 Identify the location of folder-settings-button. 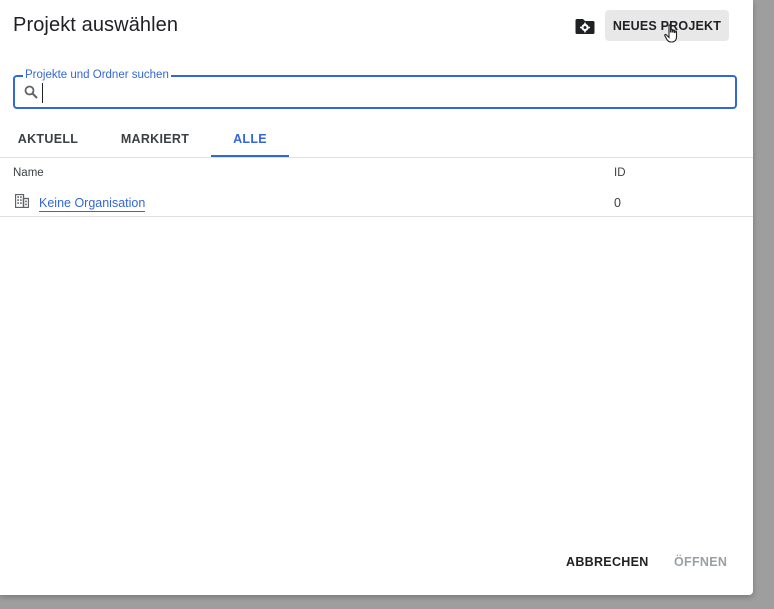
(585, 26).